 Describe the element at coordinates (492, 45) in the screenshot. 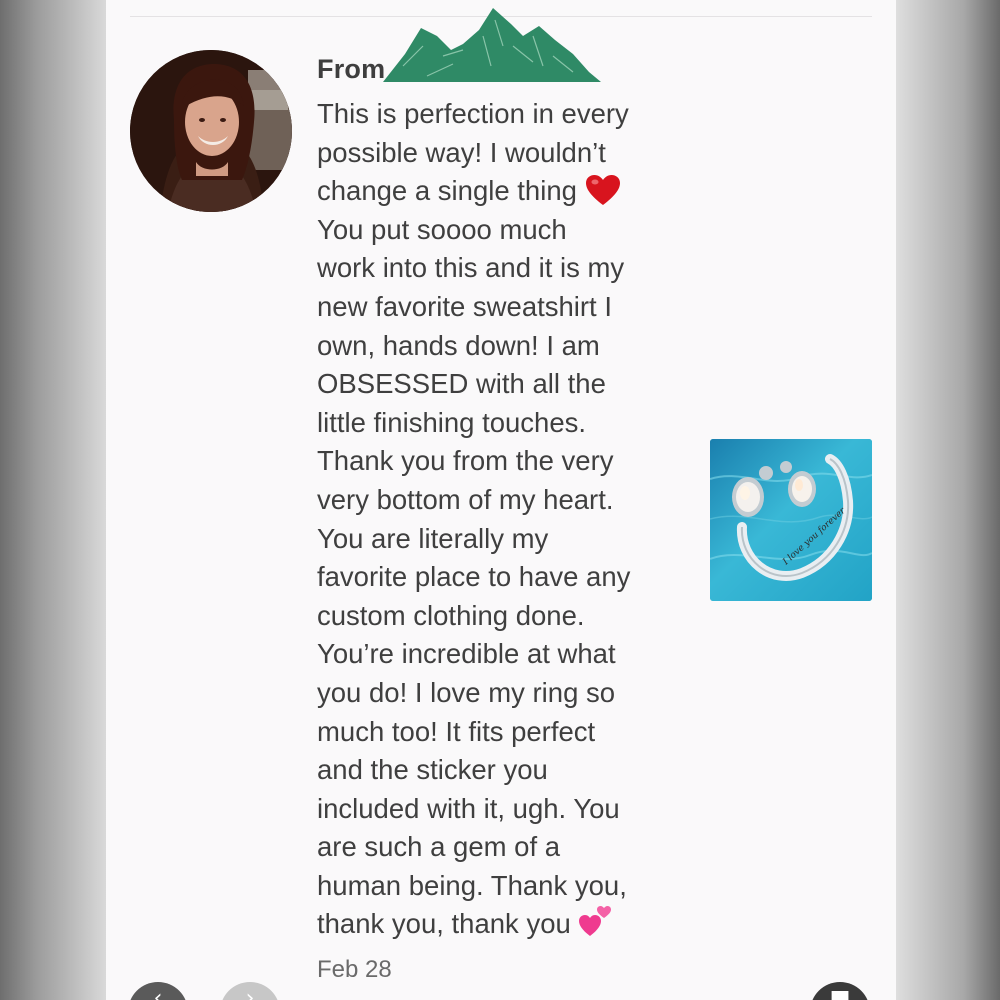

I see `sender-name-redaction` at that location.